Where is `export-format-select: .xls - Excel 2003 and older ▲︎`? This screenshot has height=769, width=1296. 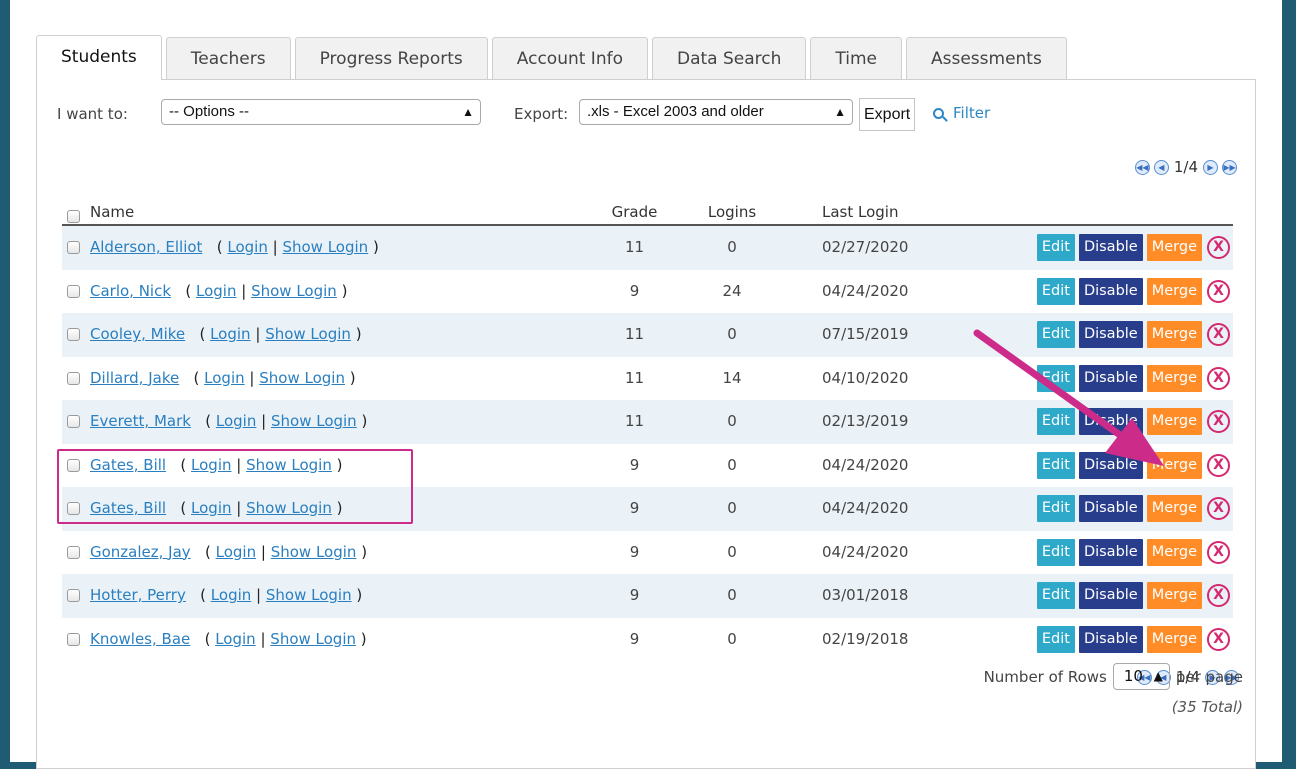
export-format-select: .xls - Excel 2003 and older ▲︎ is located at coordinates (716, 112).